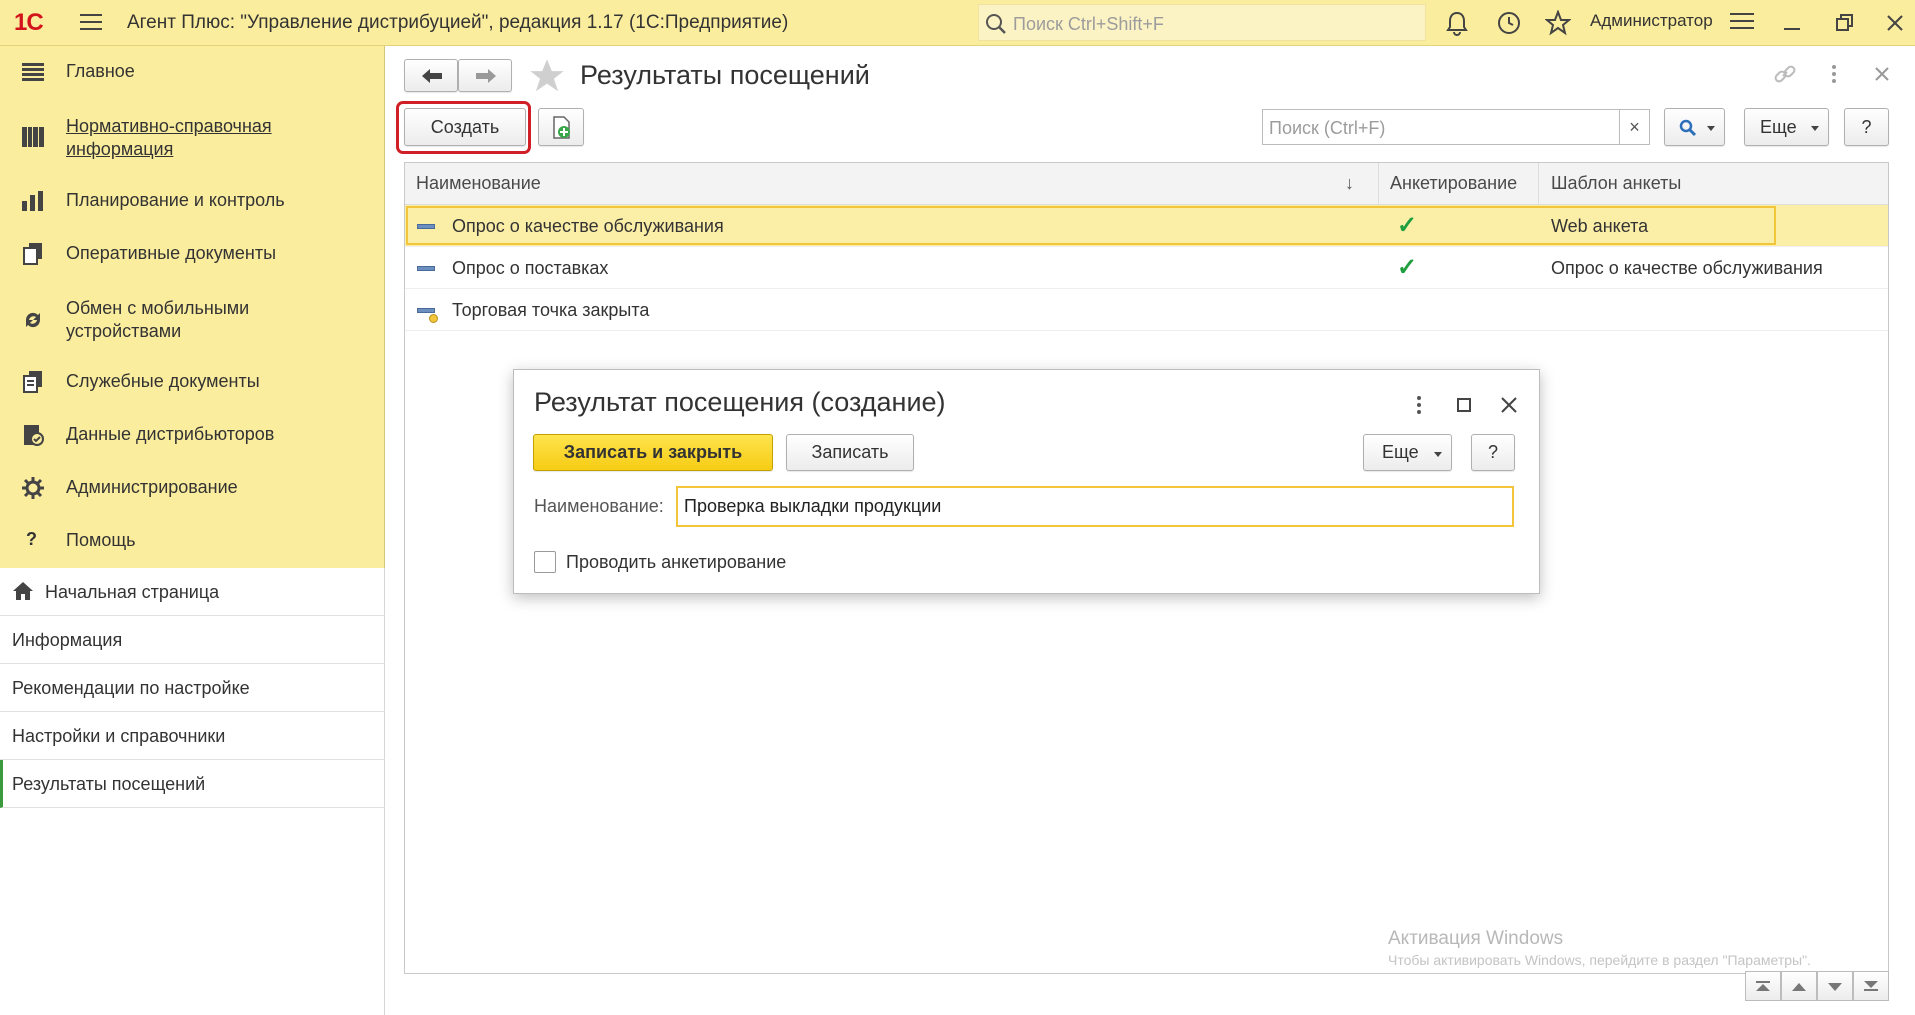  What do you see at coordinates (1509, 407) in the screenshot?
I see `dialog-close-icon` at bounding box center [1509, 407].